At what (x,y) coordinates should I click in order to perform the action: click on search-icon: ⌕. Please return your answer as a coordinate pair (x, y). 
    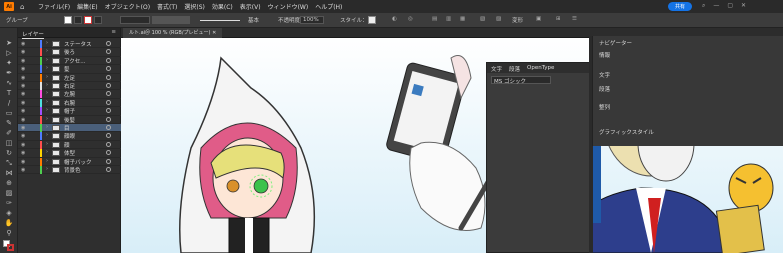
    Looking at the image, I should click on (703, 6).